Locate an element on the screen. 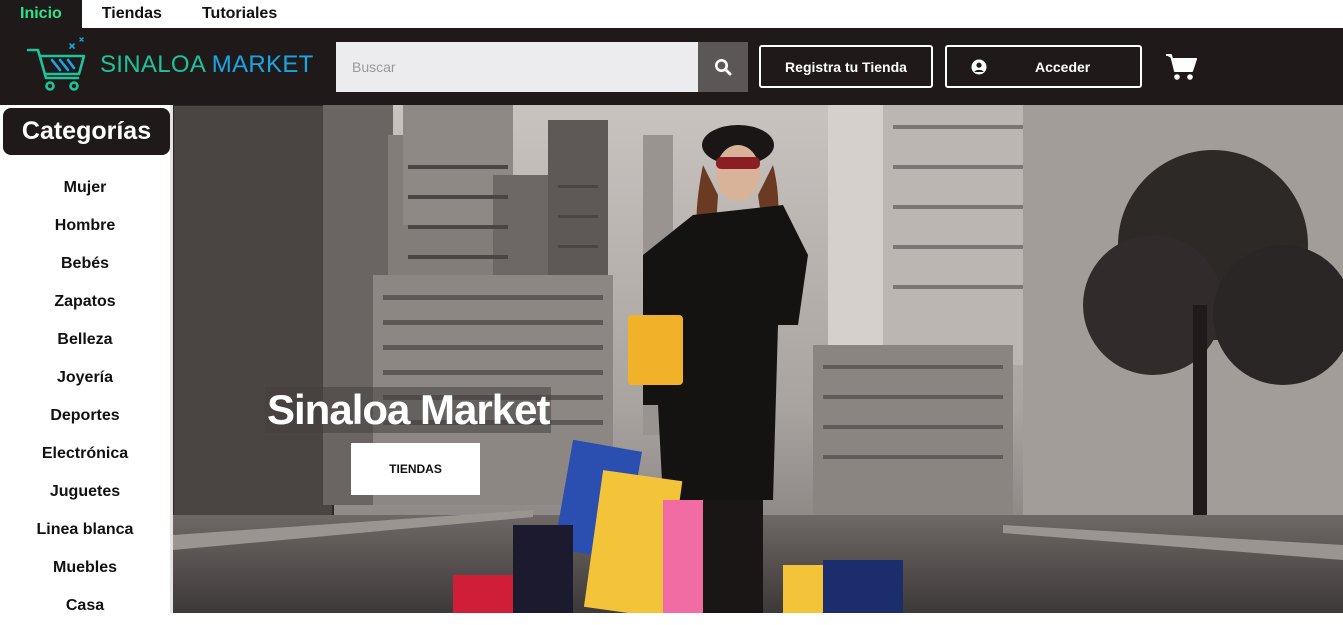 The height and width of the screenshot is (625, 1343). cart-icon is located at coordinates (1181, 67).